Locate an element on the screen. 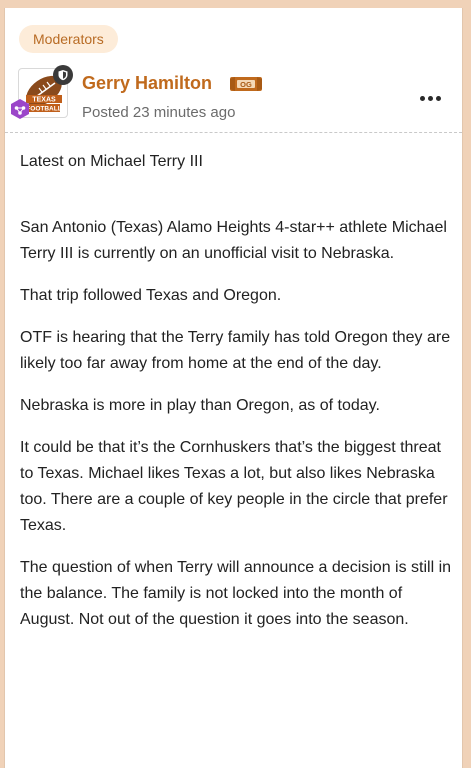 Image resolution: width=471 pixels, height=768 pixels. author-name: Gerry Hamilton is located at coordinates (147, 83).